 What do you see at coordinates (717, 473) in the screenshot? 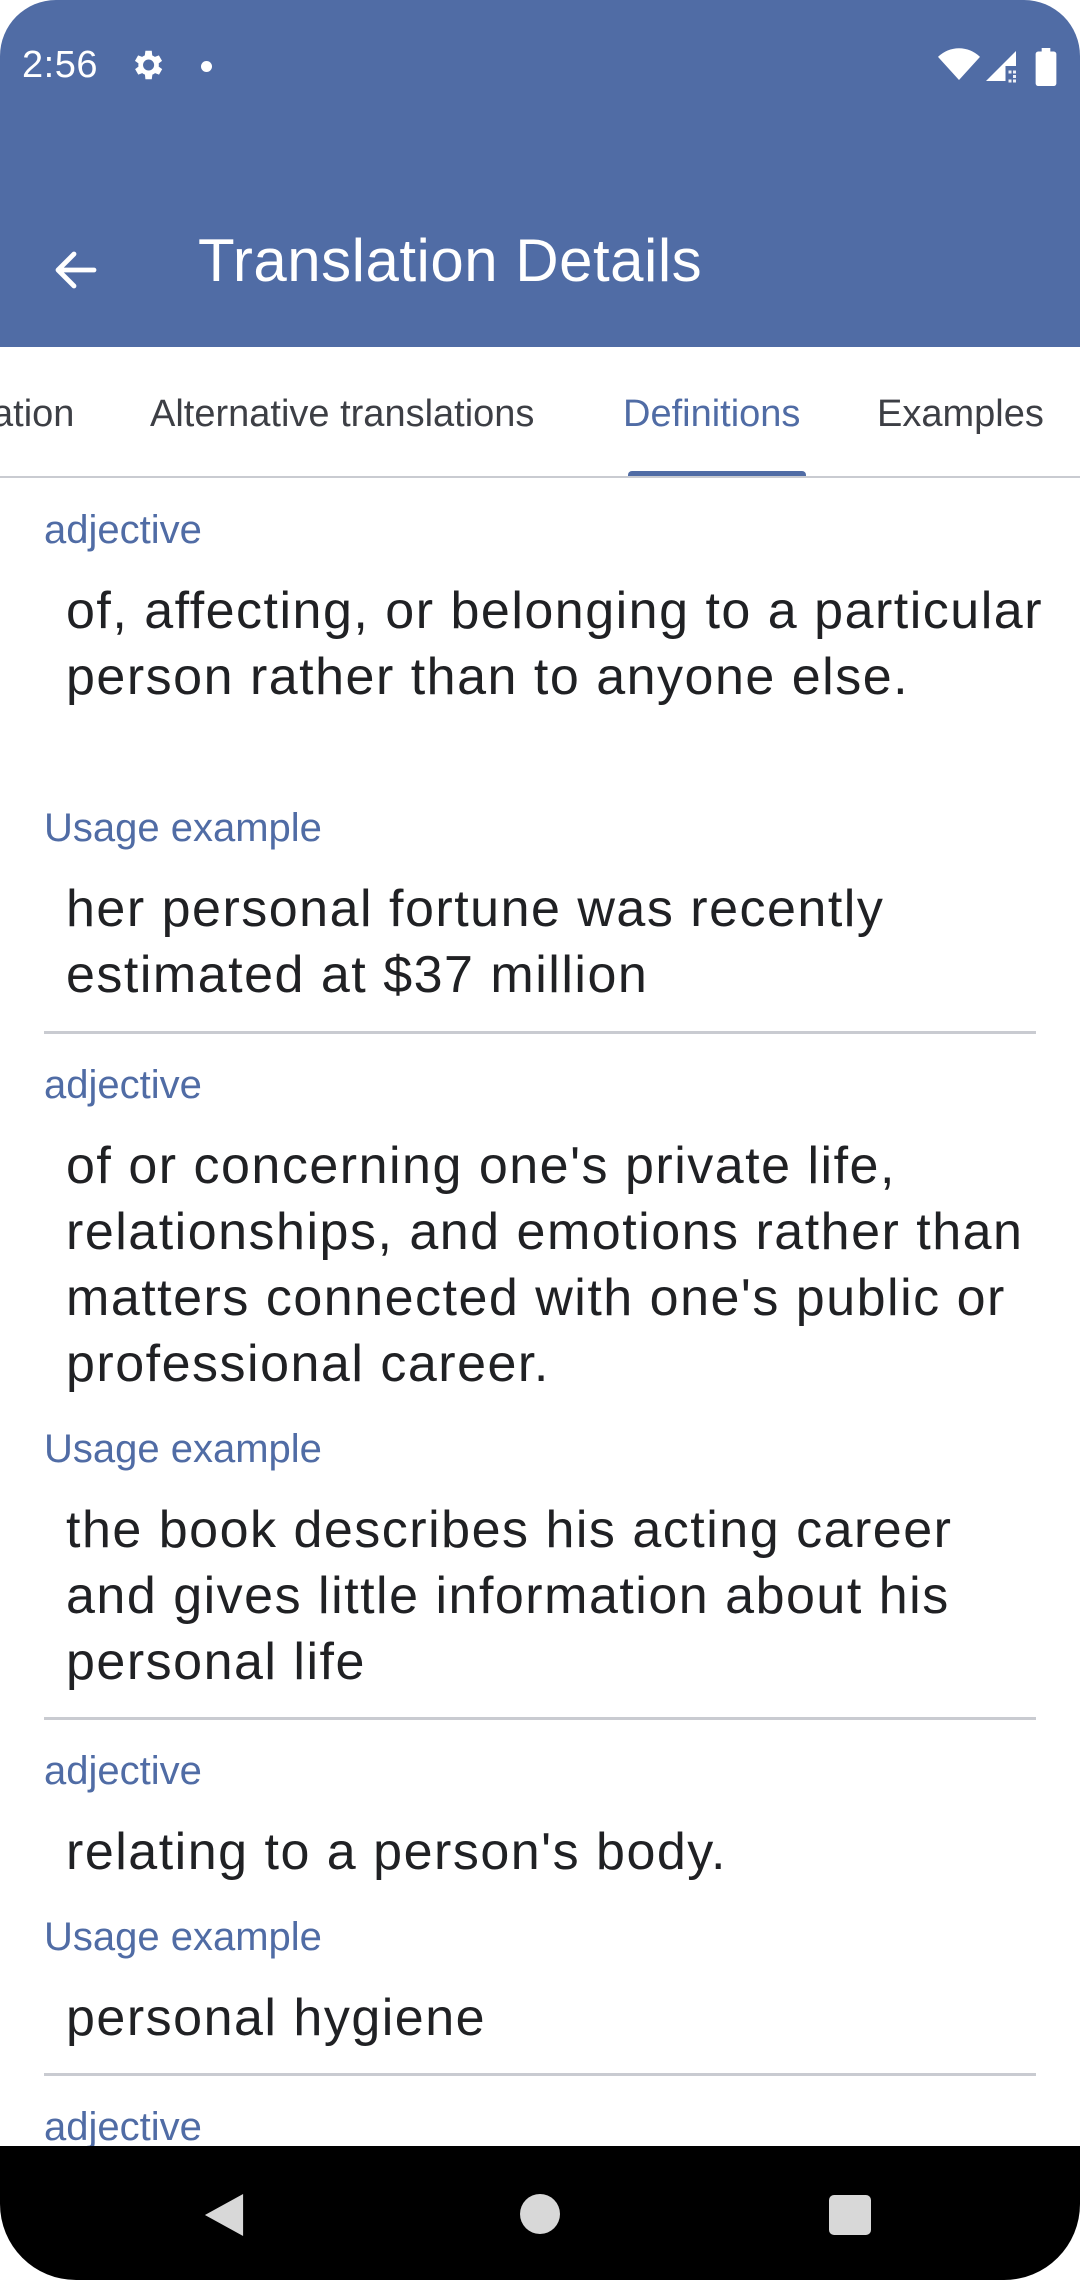
I see `active-tab-indicator` at bounding box center [717, 473].